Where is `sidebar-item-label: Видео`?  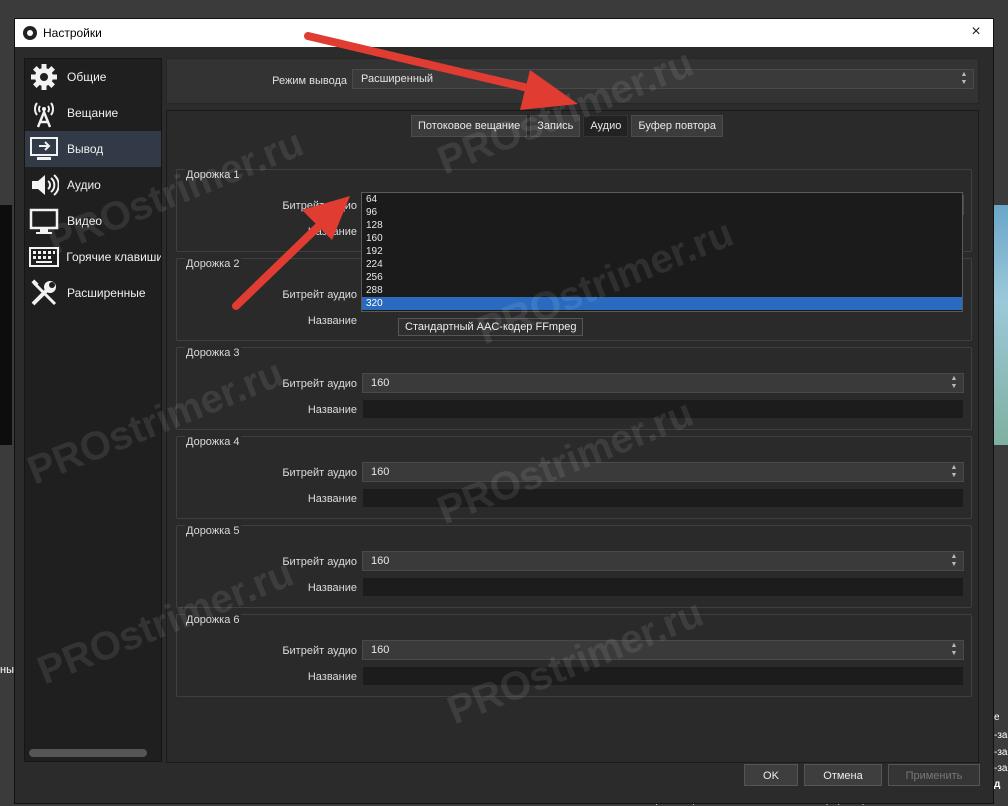
sidebar-item-label: Видео is located at coordinates (85, 221).